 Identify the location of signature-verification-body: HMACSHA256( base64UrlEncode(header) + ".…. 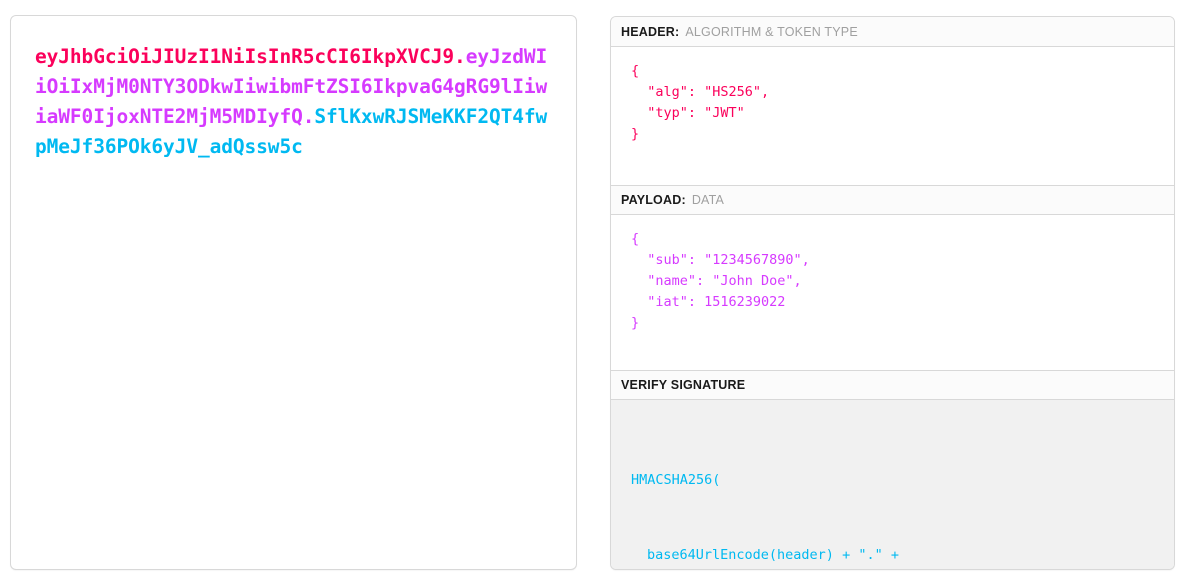
(892, 484).